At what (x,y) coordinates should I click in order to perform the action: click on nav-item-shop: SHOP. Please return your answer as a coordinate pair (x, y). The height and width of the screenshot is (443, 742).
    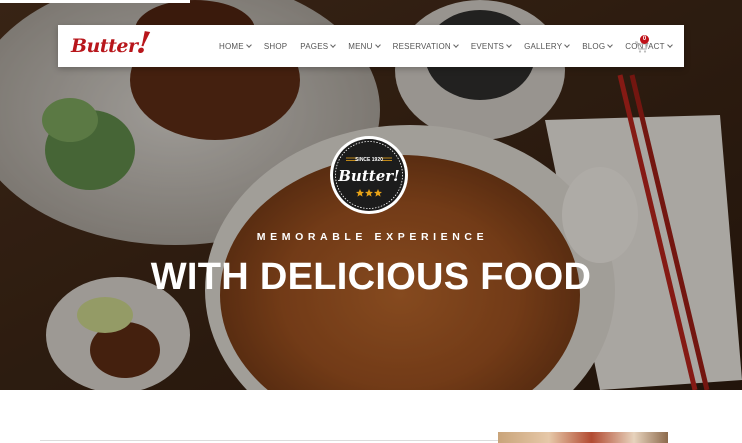
    Looking at the image, I should click on (275, 46).